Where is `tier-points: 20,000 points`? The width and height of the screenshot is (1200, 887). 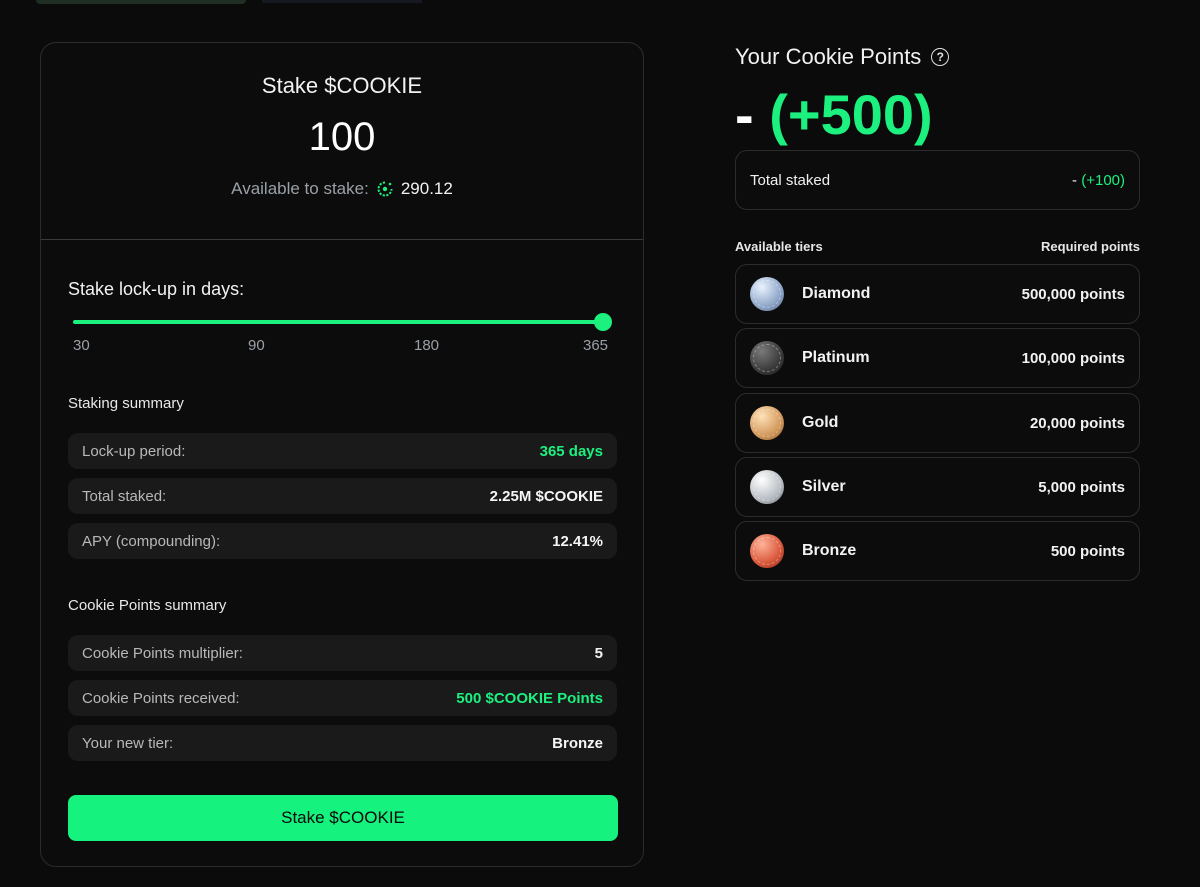
tier-points: 20,000 points is located at coordinates (1077, 423).